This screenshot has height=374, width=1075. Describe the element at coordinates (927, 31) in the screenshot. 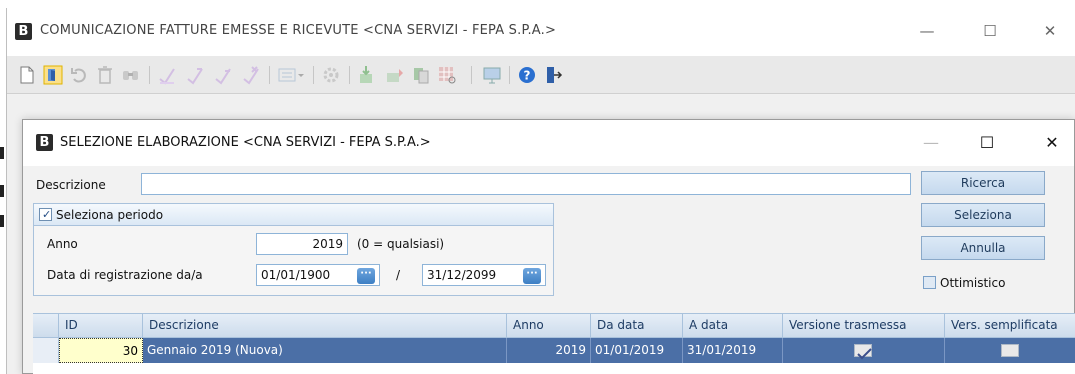

I see `minimize-button: —` at that location.